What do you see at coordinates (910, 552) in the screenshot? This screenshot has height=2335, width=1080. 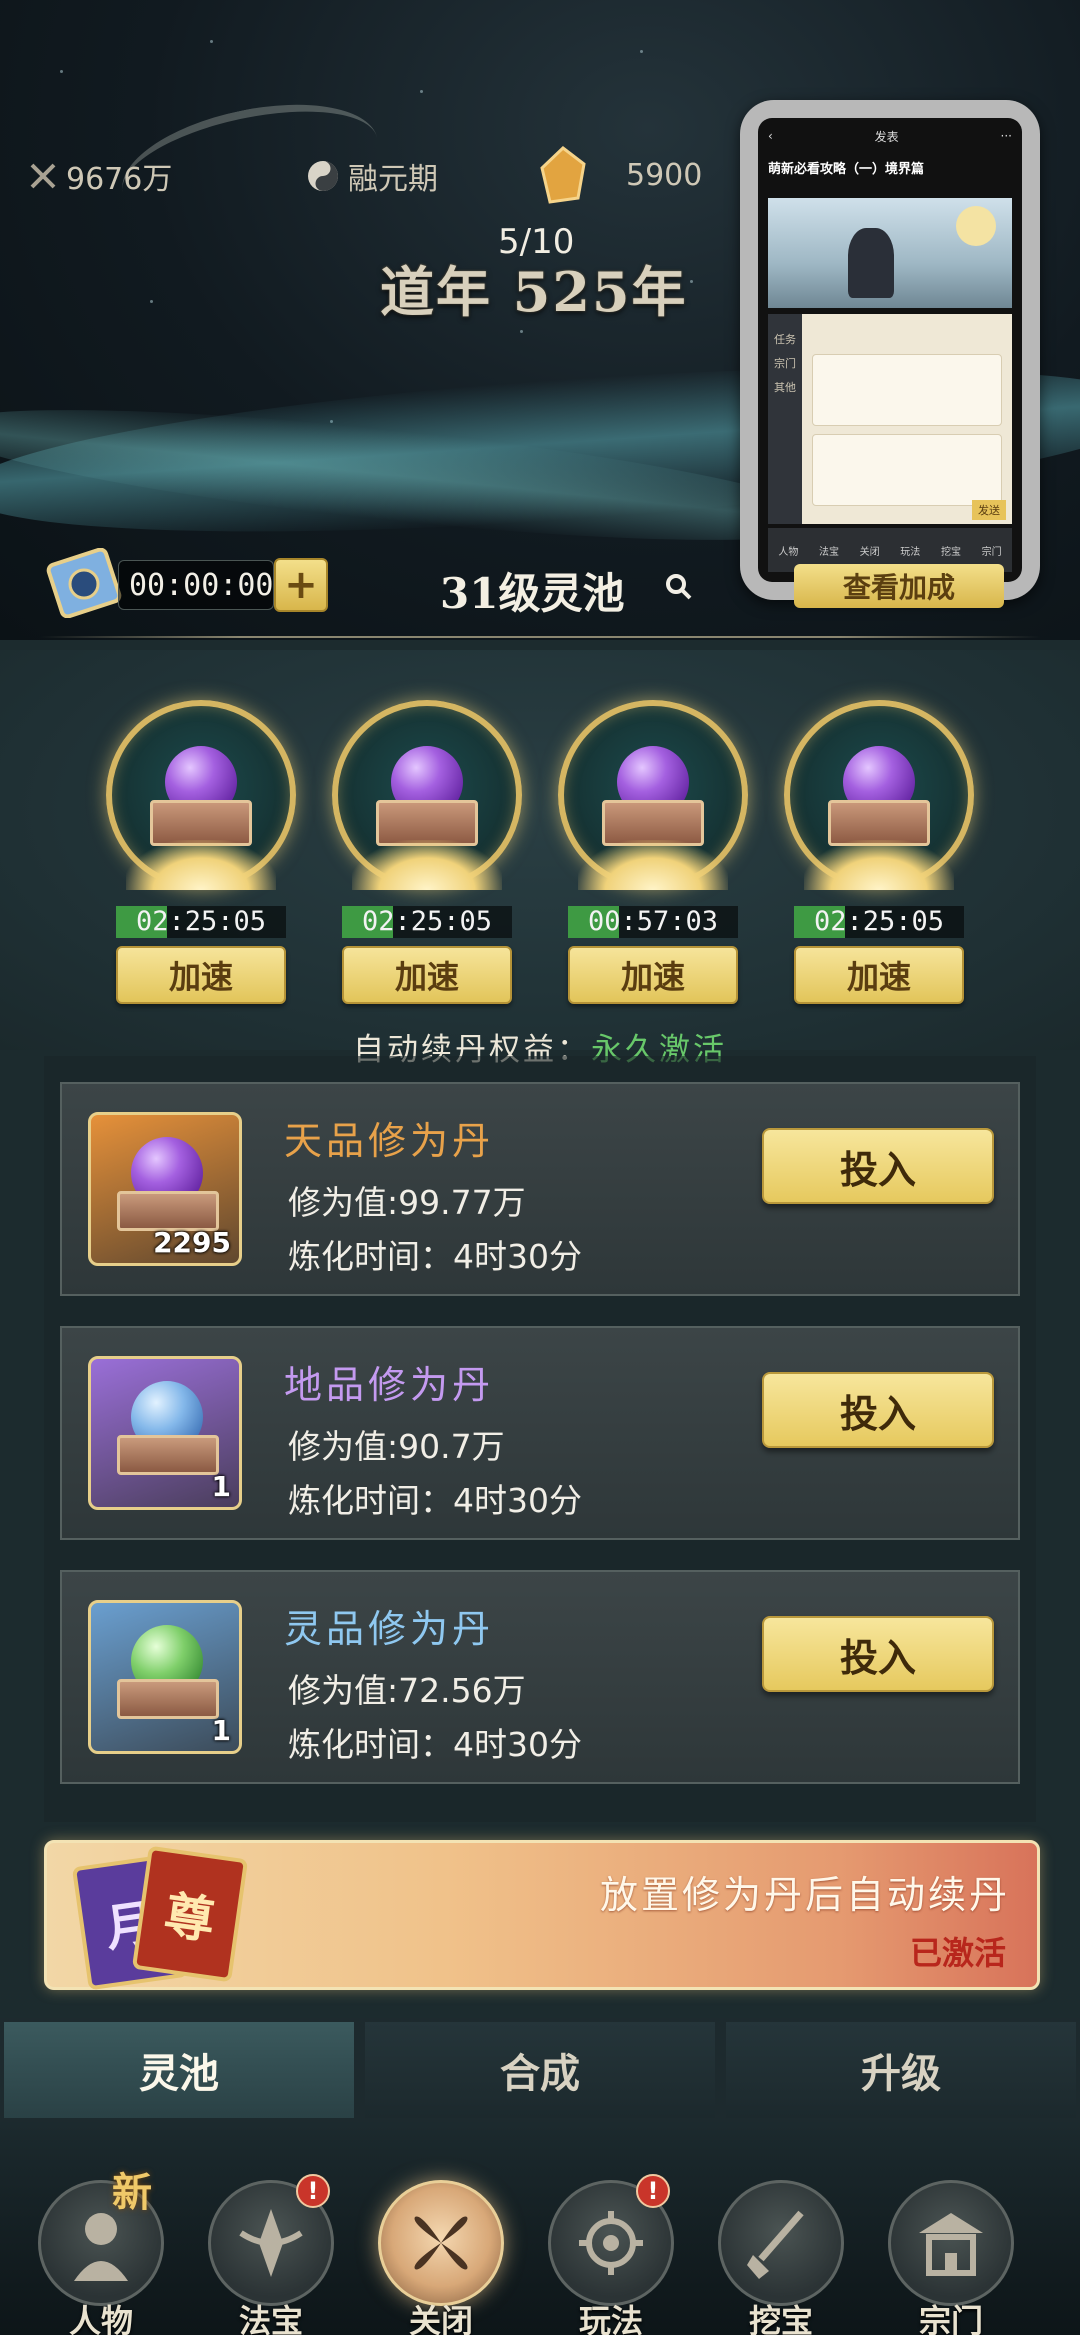 I see `mini-tab: 玩法` at bounding box center [910, 552].